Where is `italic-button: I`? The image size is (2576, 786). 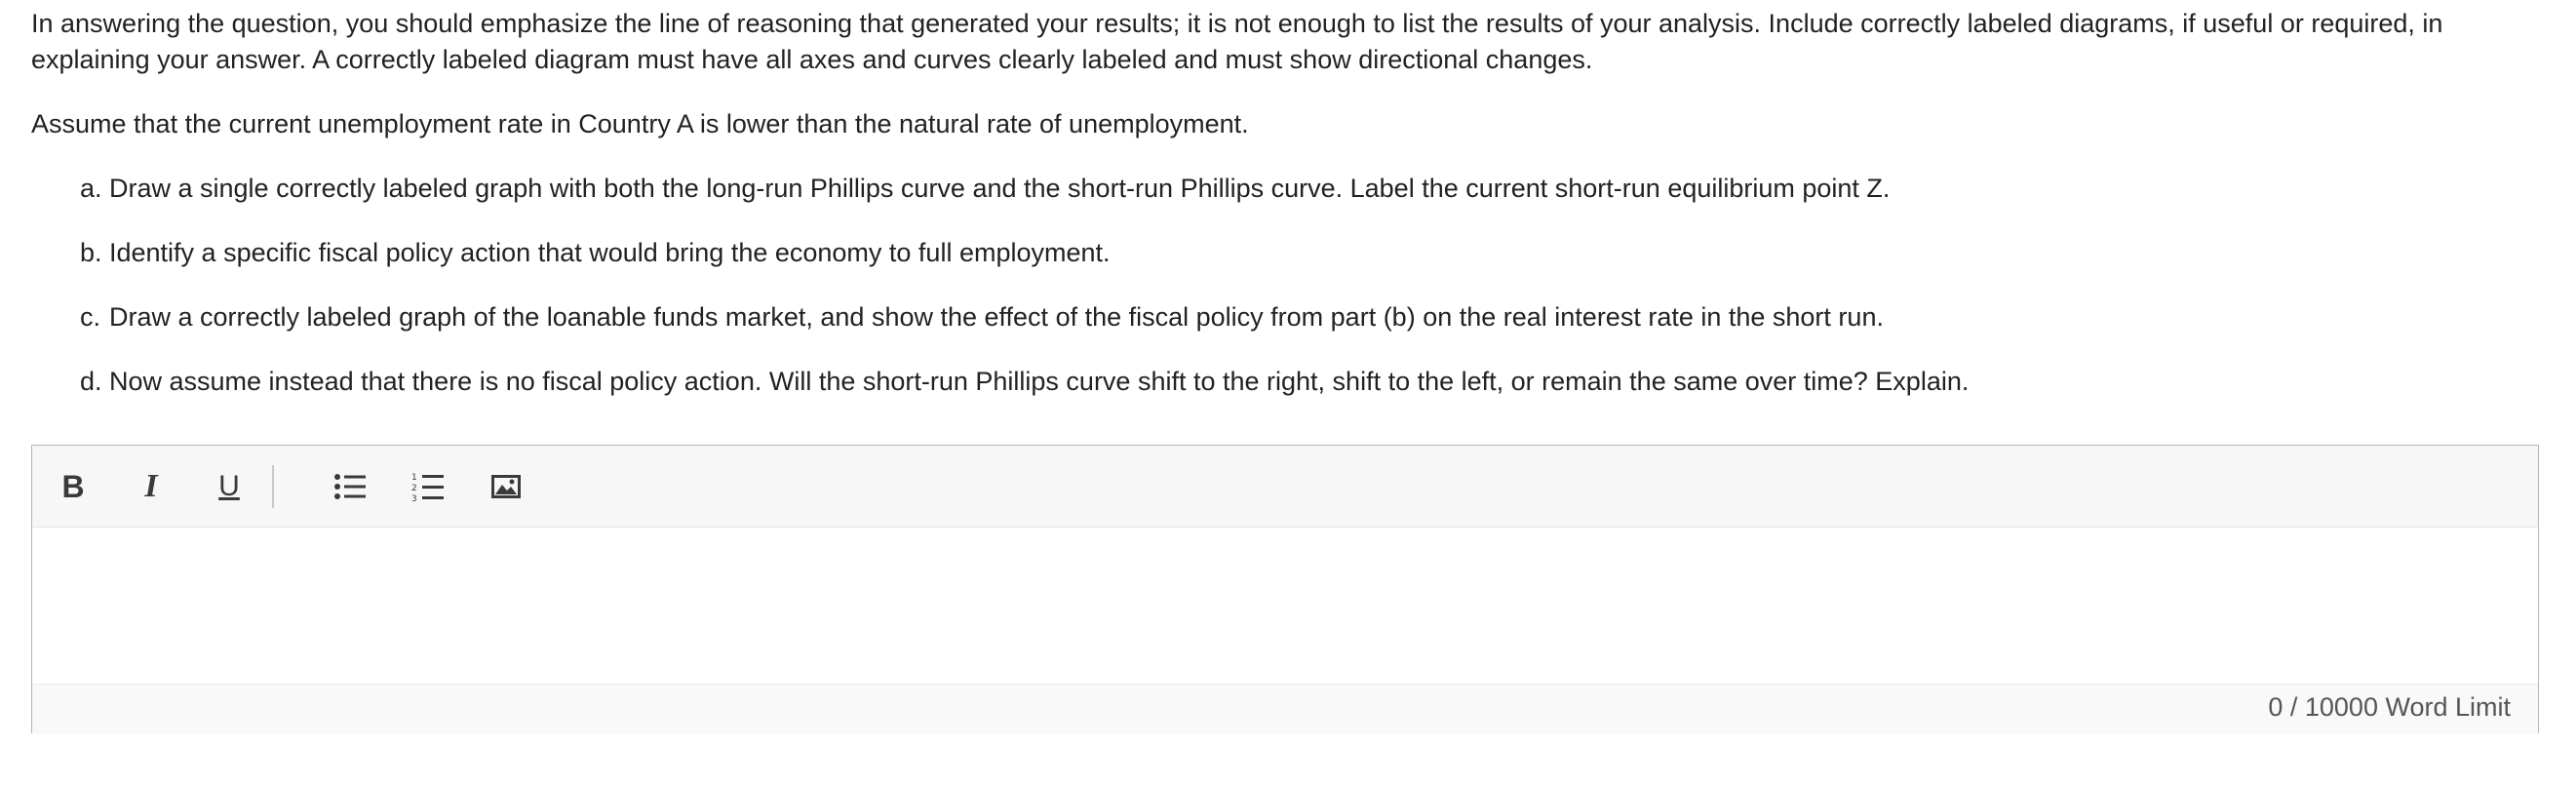
italic-button: I is located at coordinates (151, 486).